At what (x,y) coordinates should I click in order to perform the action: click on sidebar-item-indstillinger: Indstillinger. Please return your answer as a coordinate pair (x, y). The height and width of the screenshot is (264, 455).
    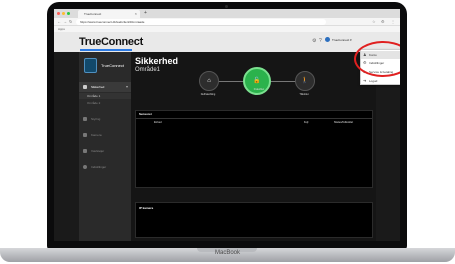
    Looking at the image, I should click on (105, 167).